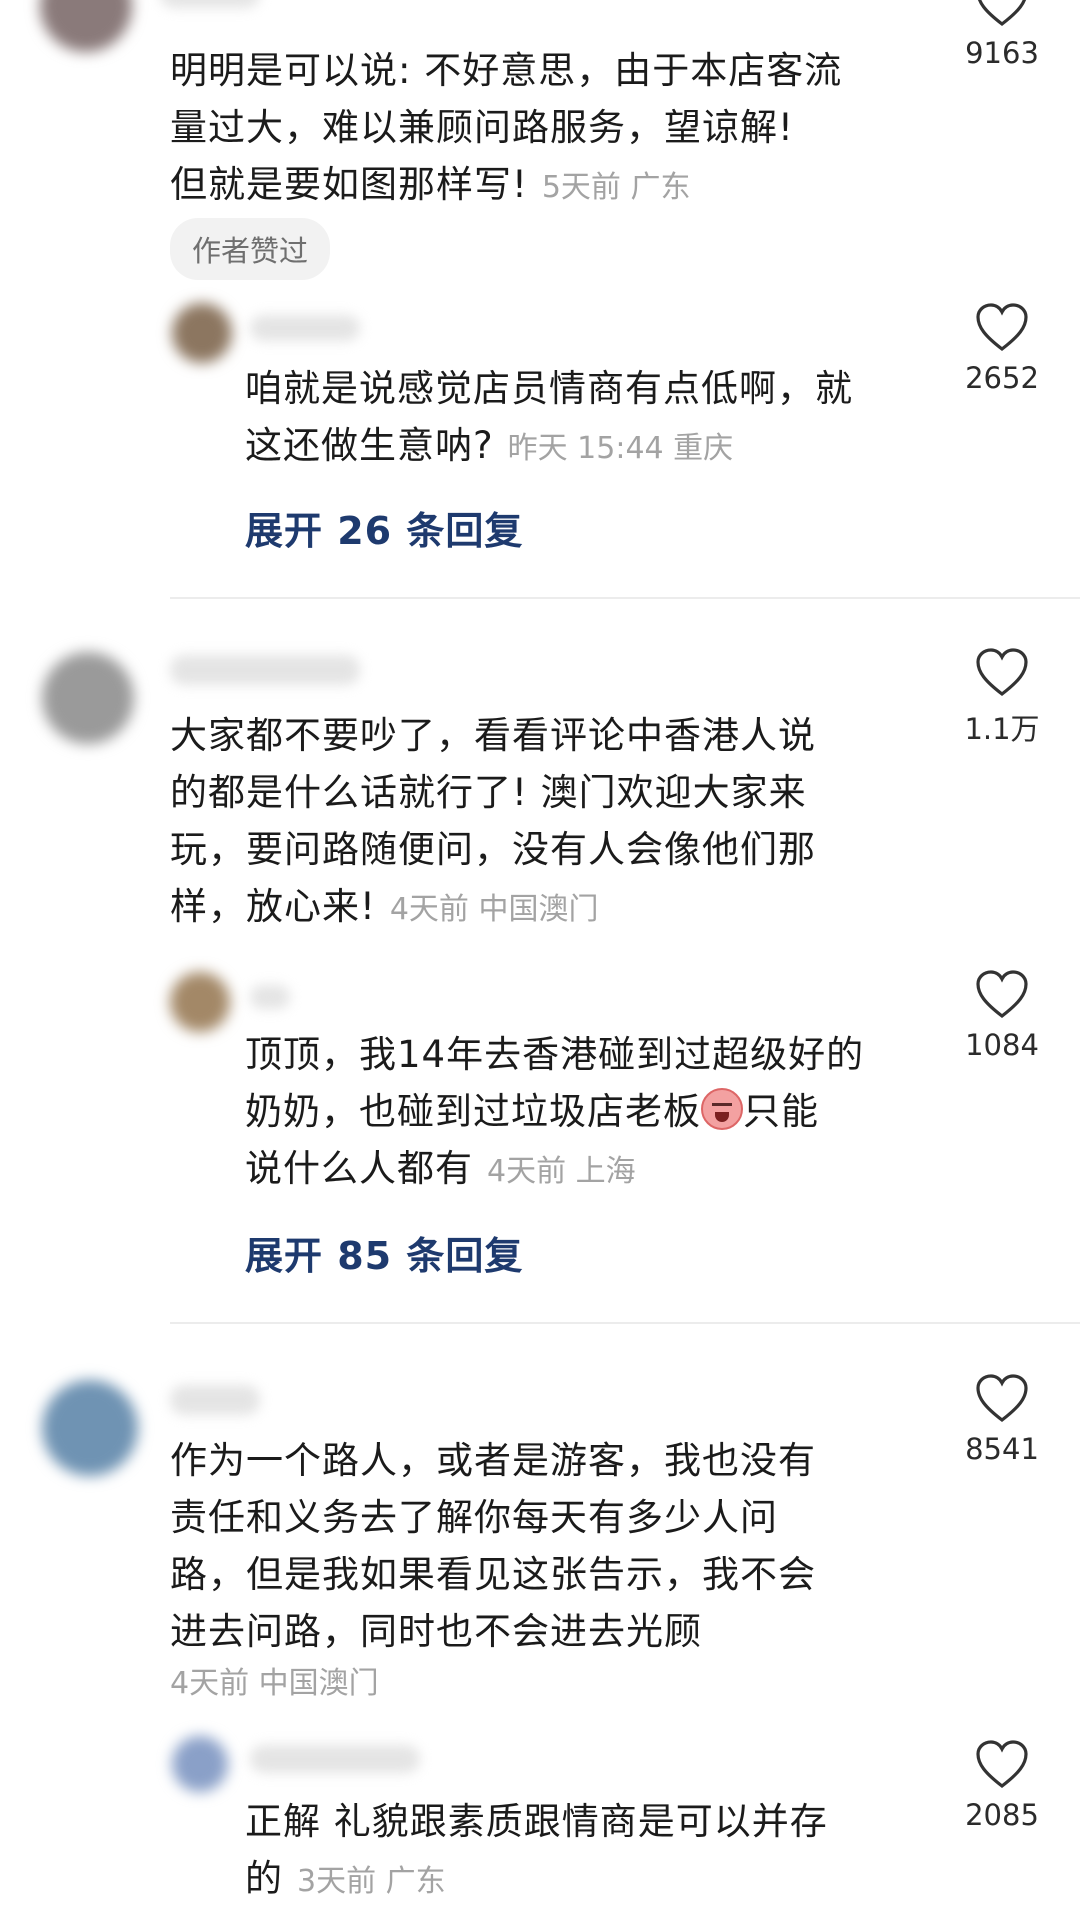 This screenshot has width=1080, height=1910. What do you see at coordinates (555, 1054) in the screenshot?
I see `comment-line: 顶顶，我14年去香港碰到过超级好的` at bounding box center [555, 1054].